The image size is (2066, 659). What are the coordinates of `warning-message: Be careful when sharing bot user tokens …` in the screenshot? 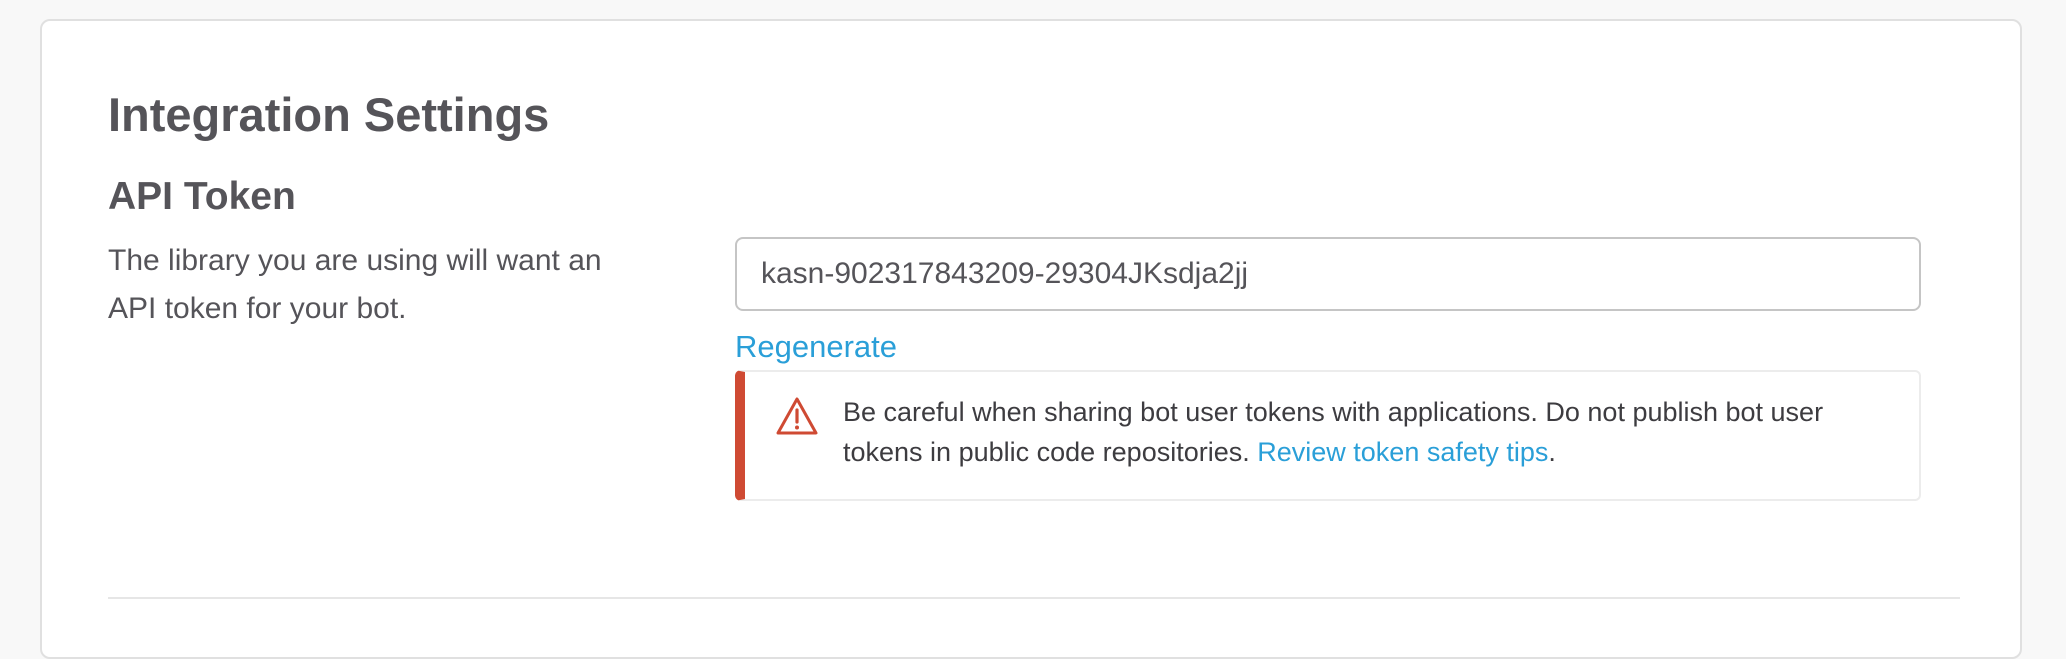 It's located at (1373, 432).